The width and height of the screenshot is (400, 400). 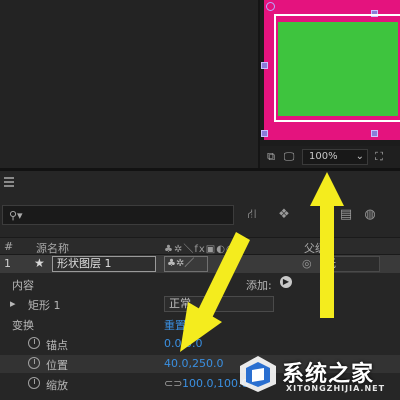 What do you see at coordinates (205, 249) in the screenshot?
I see `switches-icons: ♣✲＼fx▣◐◑◒` at bounding box center [205, 249].